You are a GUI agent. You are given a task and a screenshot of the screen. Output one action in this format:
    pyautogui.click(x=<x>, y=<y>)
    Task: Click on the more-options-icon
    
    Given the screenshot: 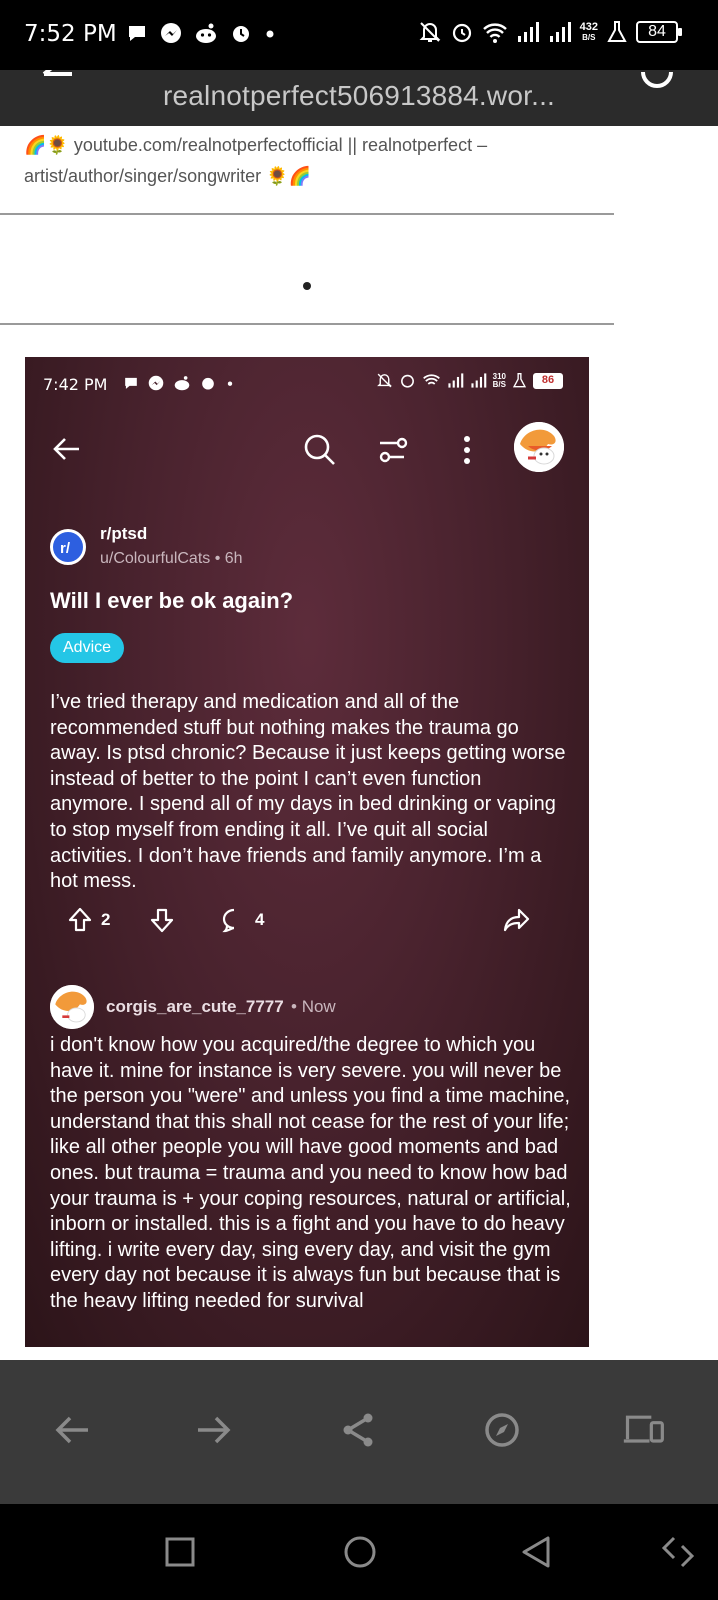 What is the action you would take?
    pyautogui.click(x=467, y=450)
    